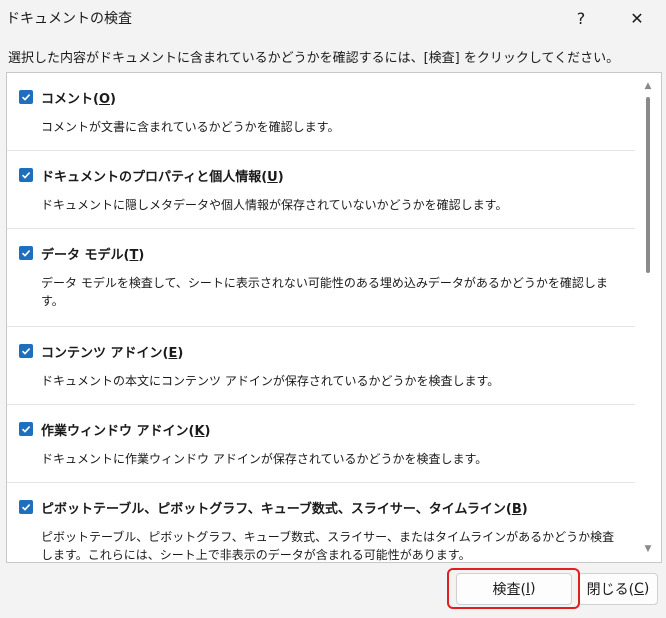  What do you see at coordinates (264, 459) in the screenshot?
I see `task-pane-add-ins-description: ドキュメントに作業ウィンドウ アドインが保存されているかどうかを検査します。` at bounding box center [264, 459].